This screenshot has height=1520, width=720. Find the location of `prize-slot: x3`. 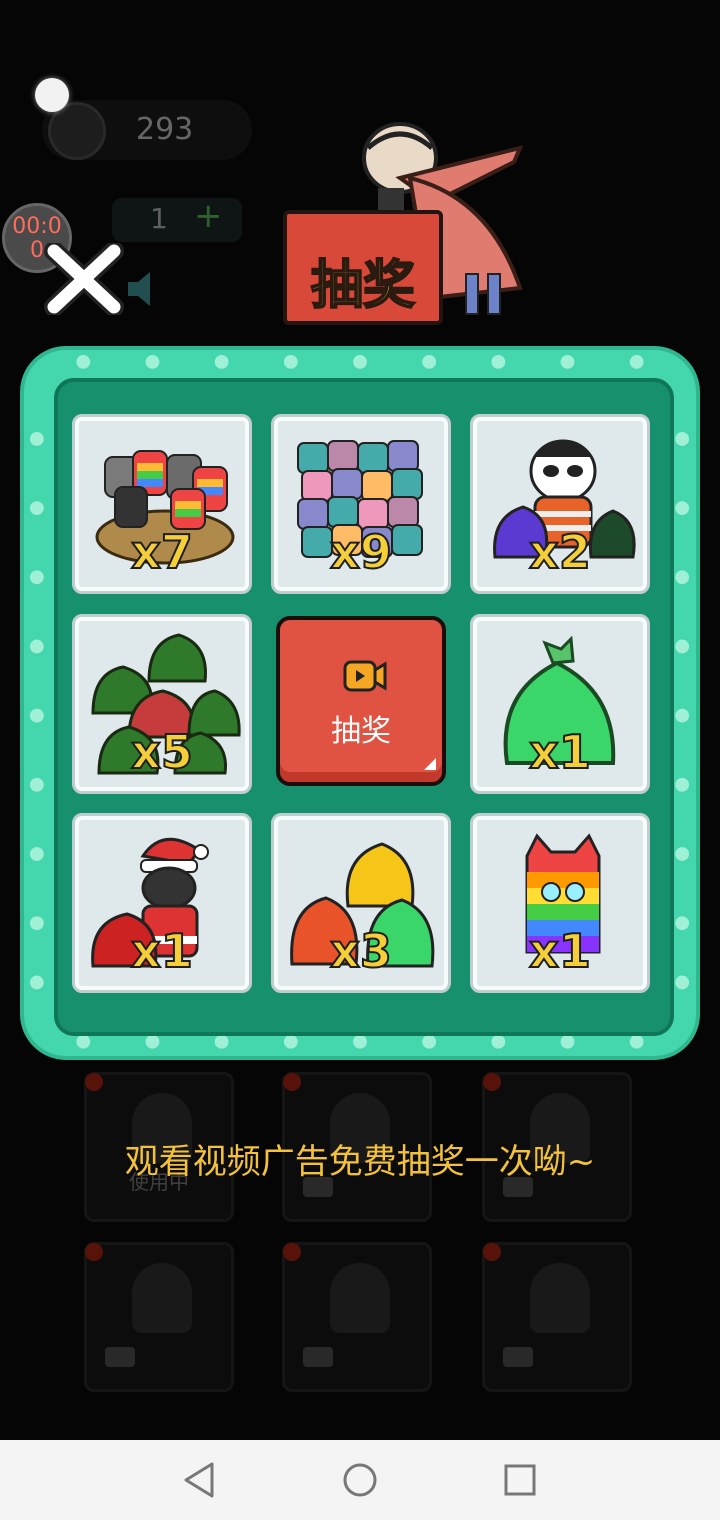

prize-slot: x3 is located at coordinates (361, 903).